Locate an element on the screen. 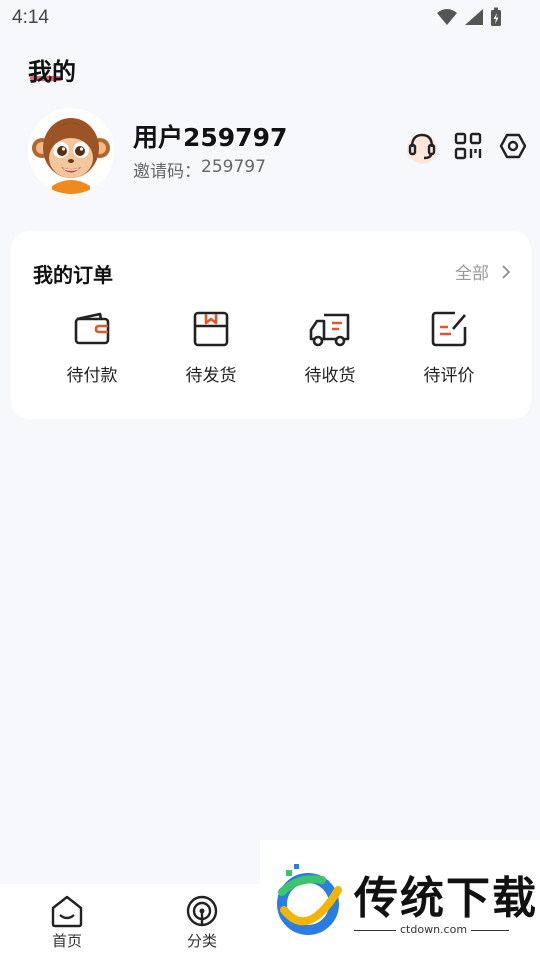  page-title: 我的 is located at coordinates (52, 72).